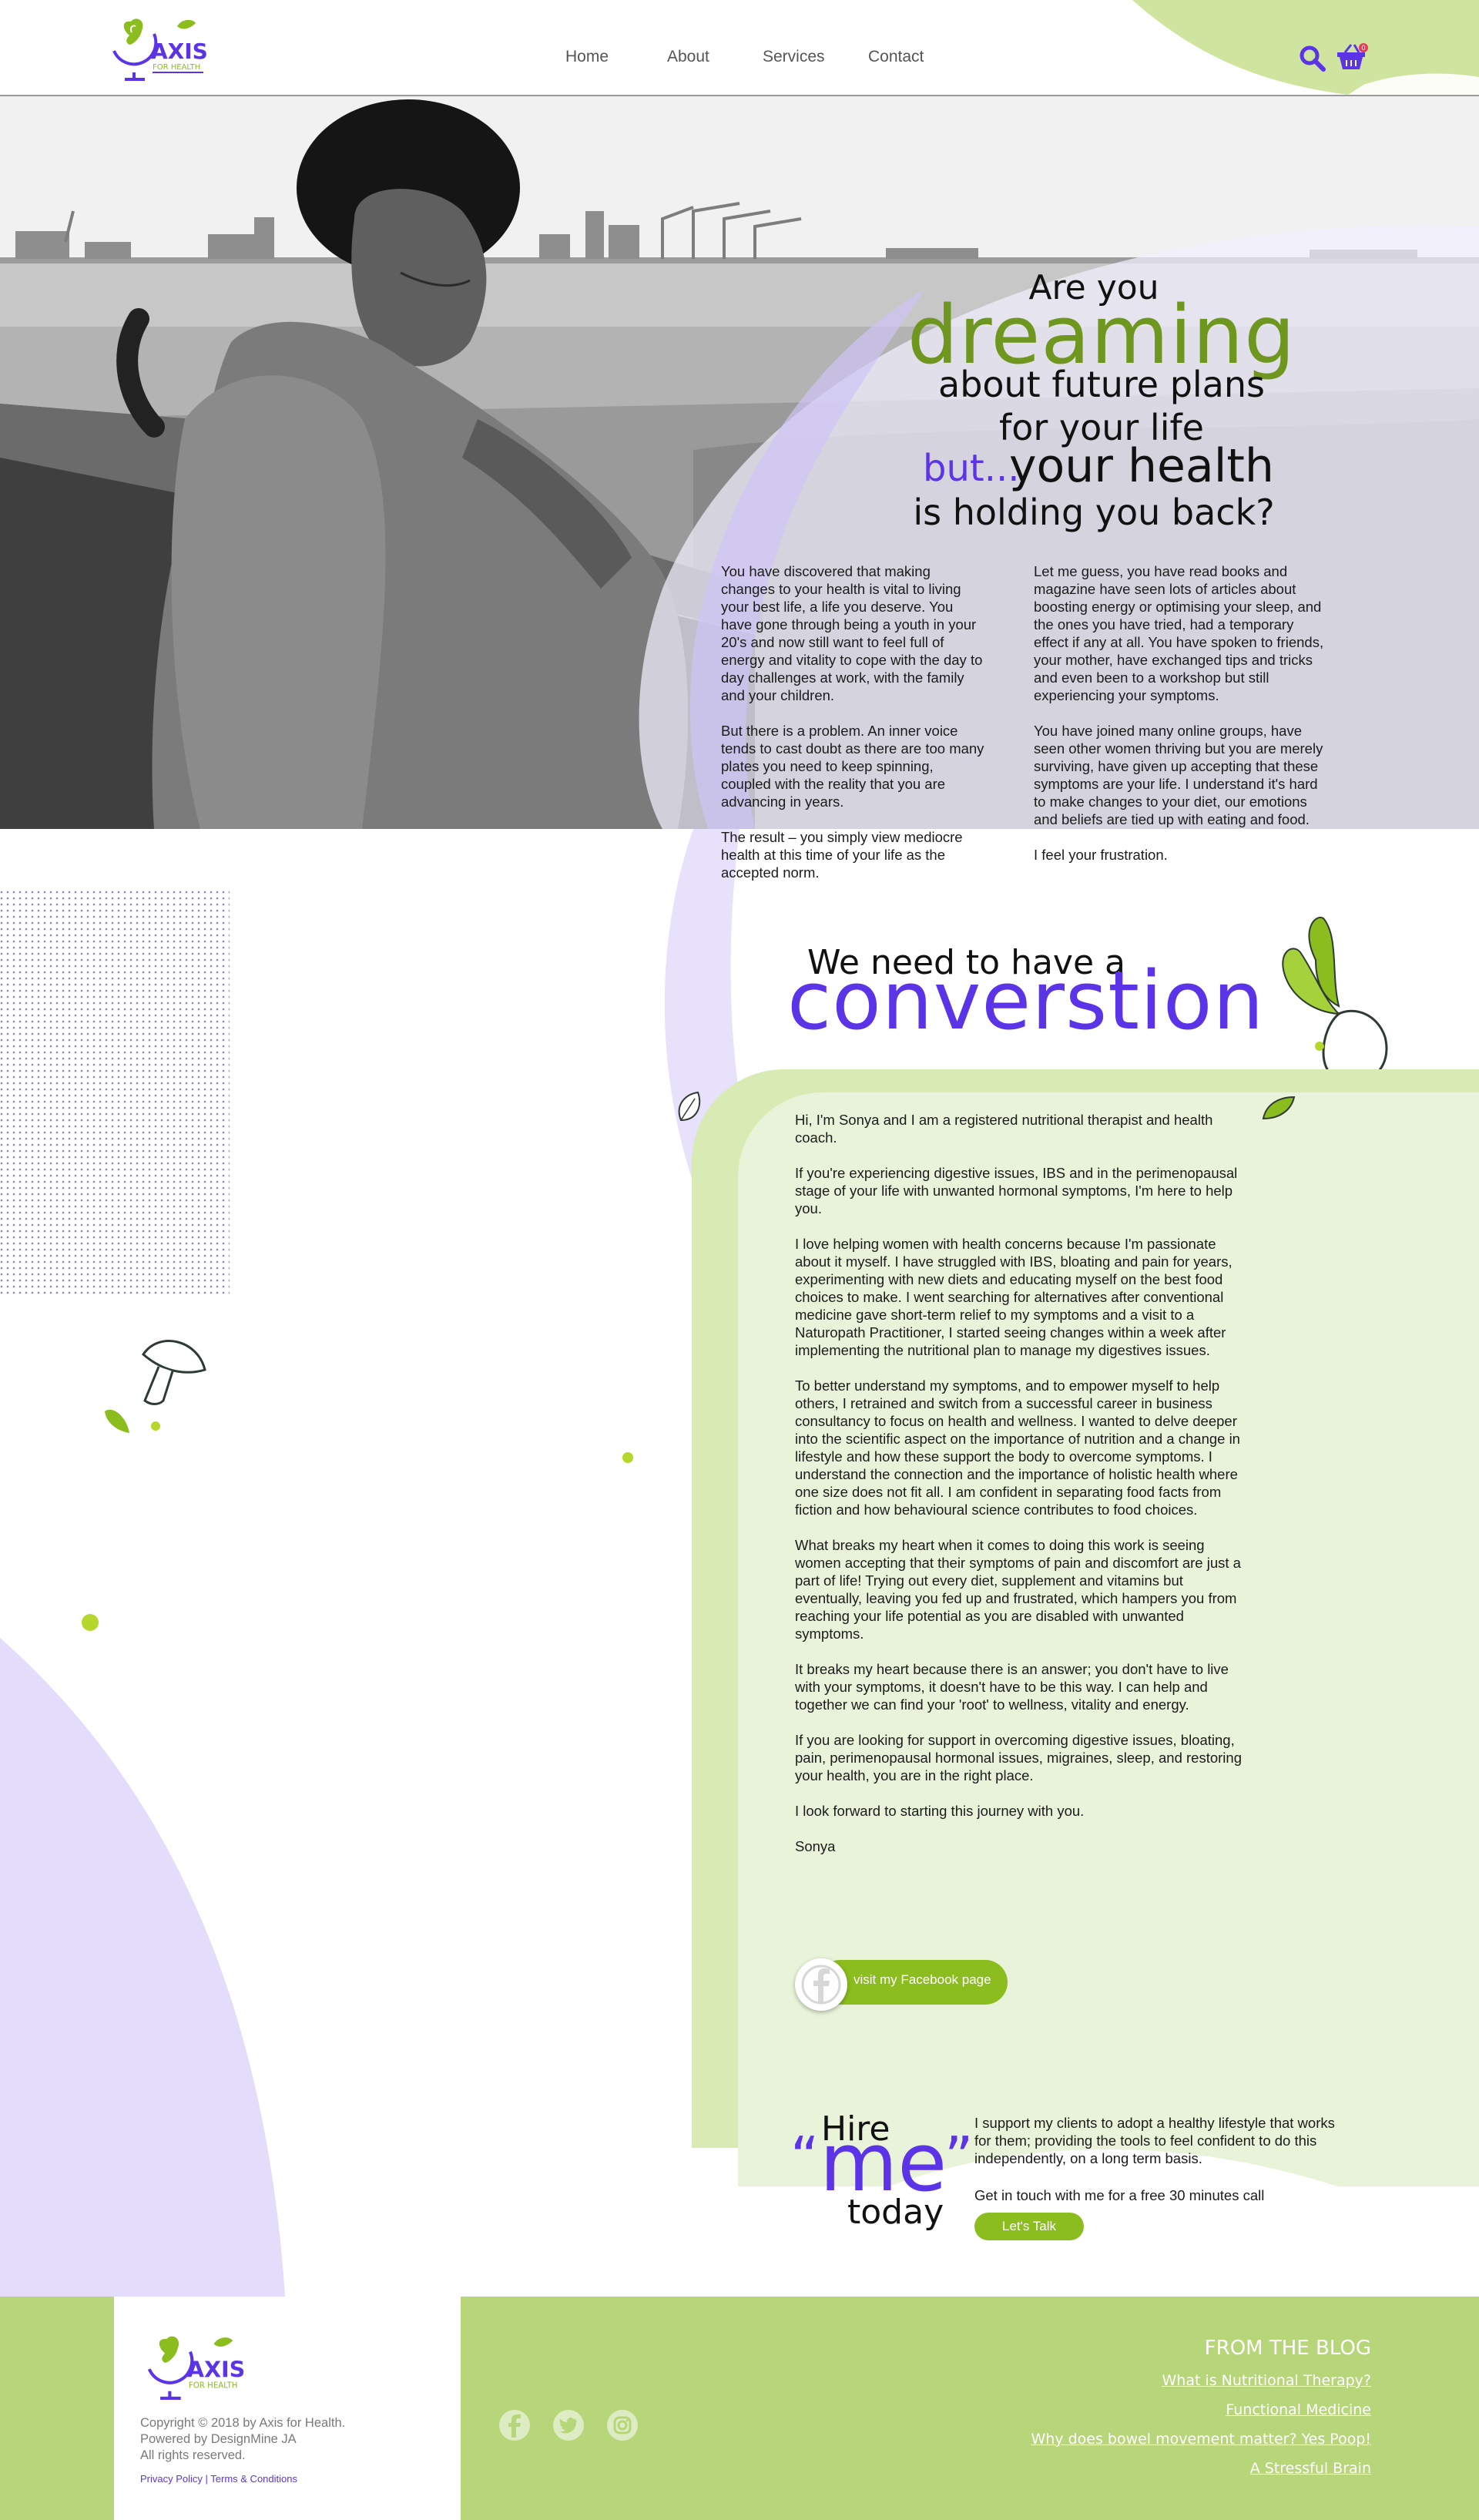 This screenshot has width=1479, height=2520. What do you see at coordinates (587, 57) in the screenshot?
I see `nav-home: Home` at bounding box center [587, 57].